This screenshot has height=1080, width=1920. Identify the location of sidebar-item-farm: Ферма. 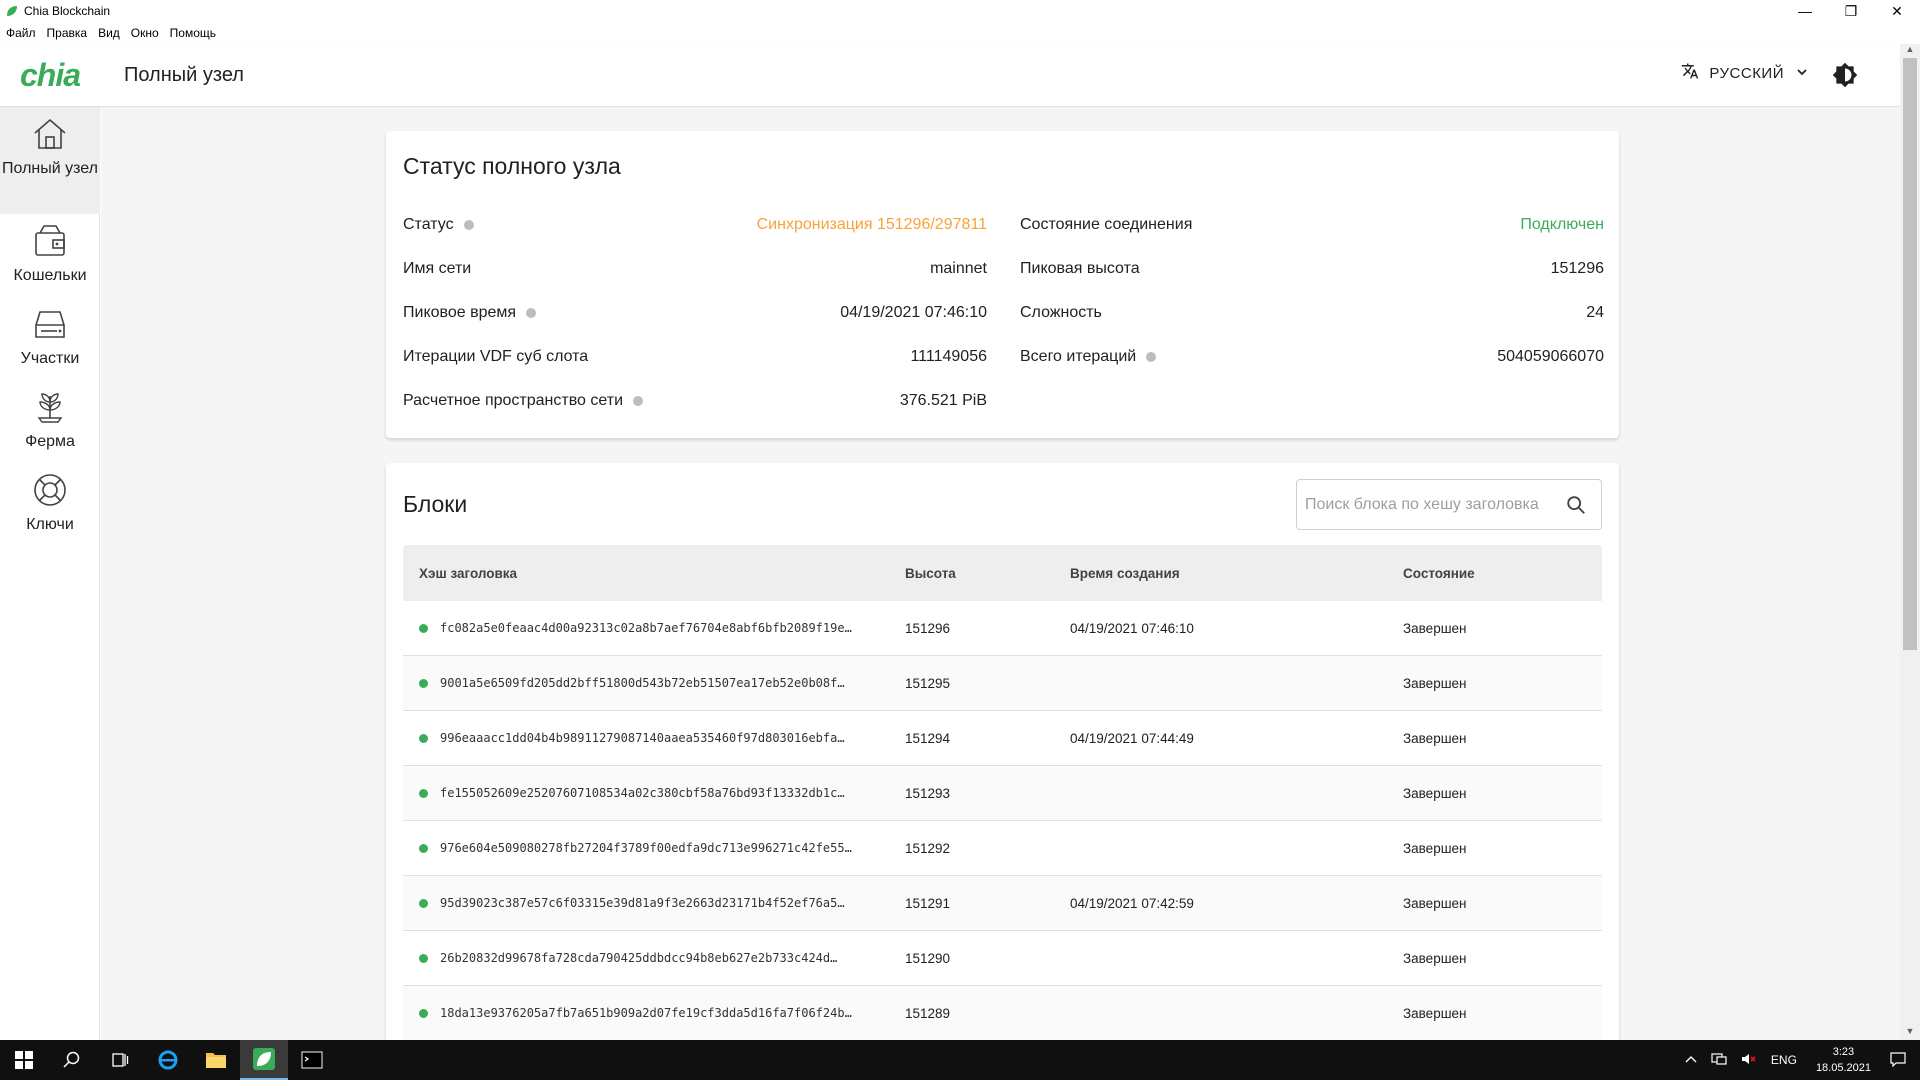
(50, 421).